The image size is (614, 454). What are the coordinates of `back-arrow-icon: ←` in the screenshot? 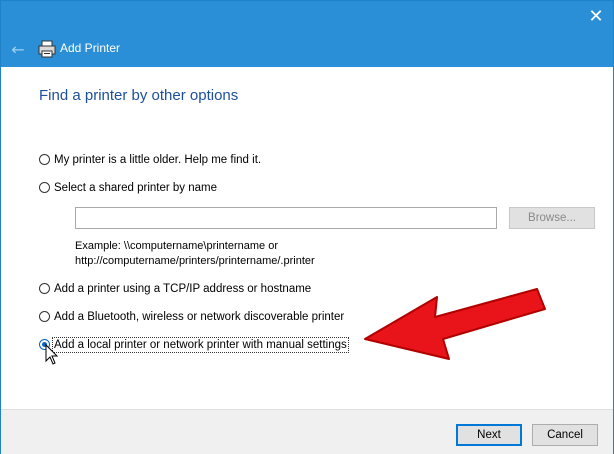 It's located at (18, 50).